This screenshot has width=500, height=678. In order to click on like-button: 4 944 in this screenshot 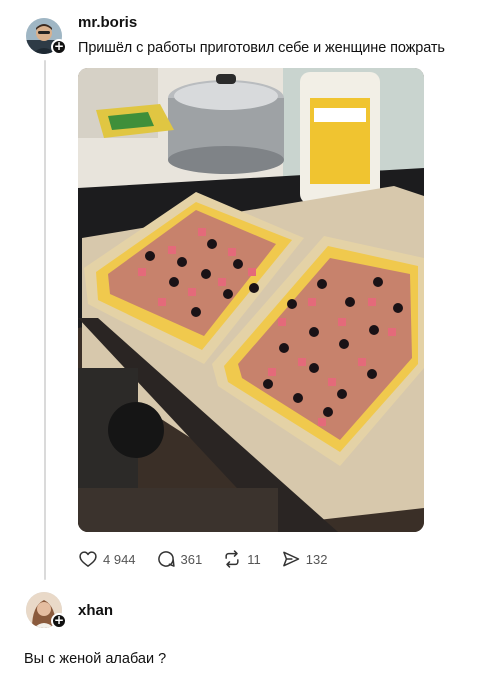, I will do `click(107, 559)`.